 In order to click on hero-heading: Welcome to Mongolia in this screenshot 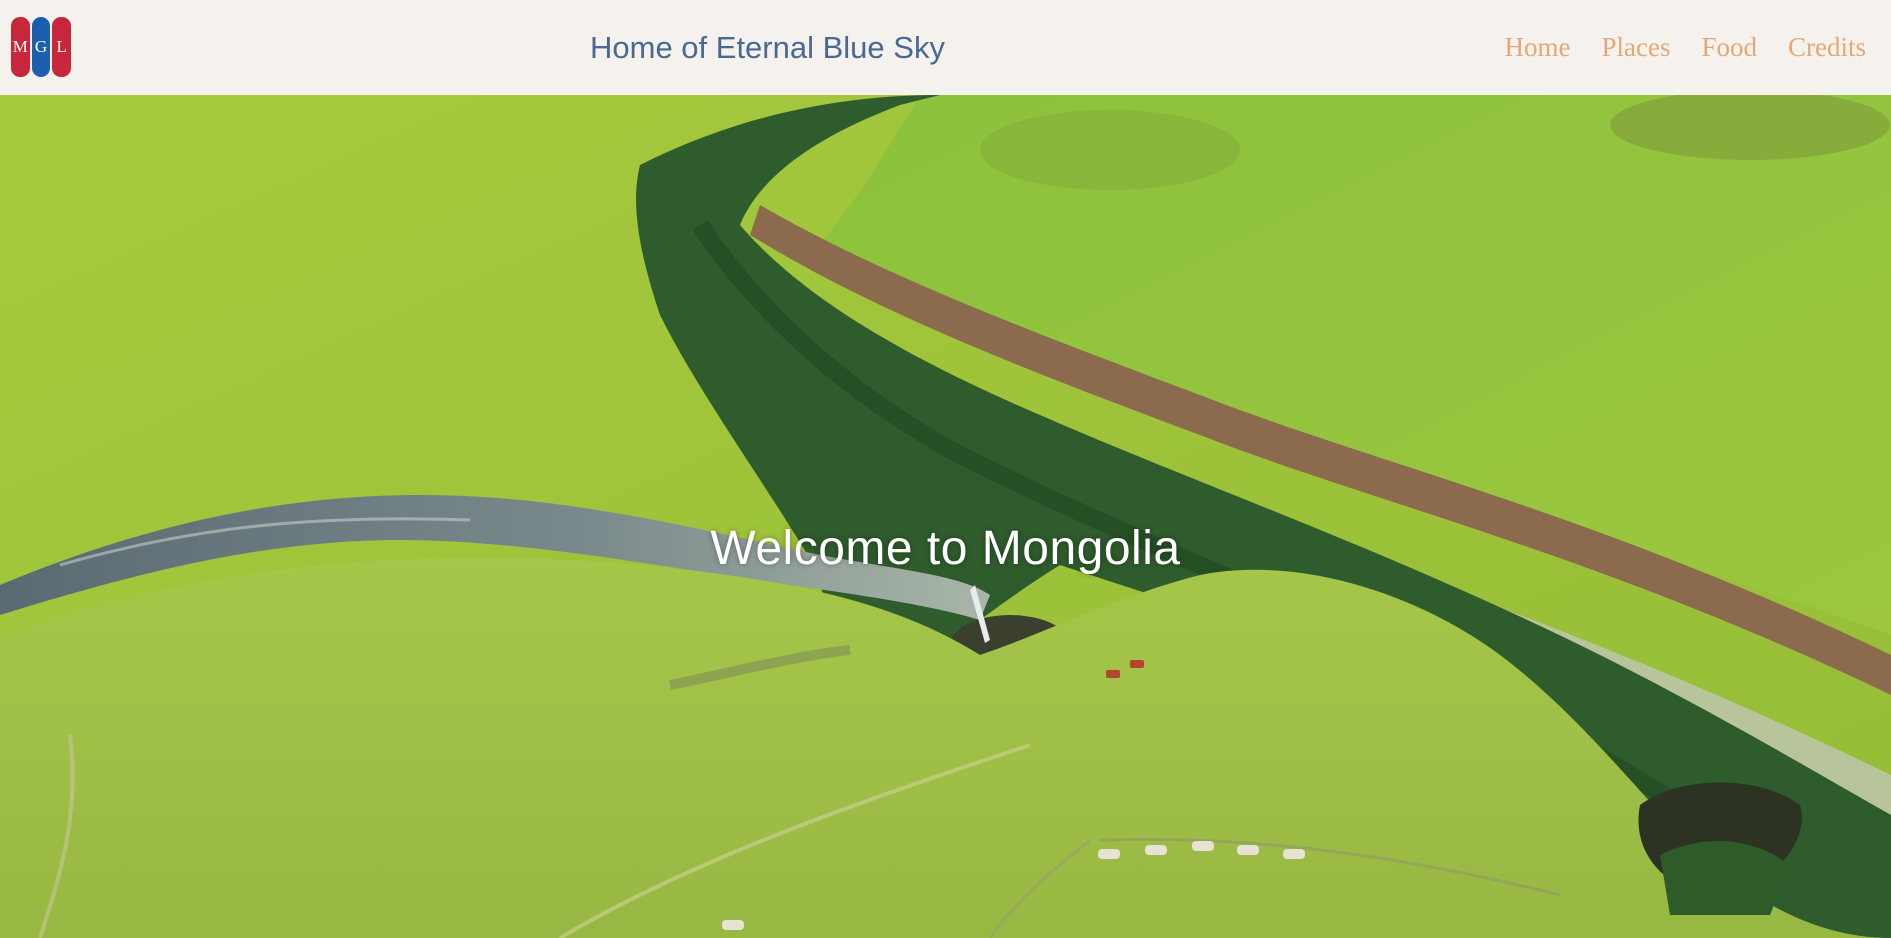, I will do `click(945, 548)`.